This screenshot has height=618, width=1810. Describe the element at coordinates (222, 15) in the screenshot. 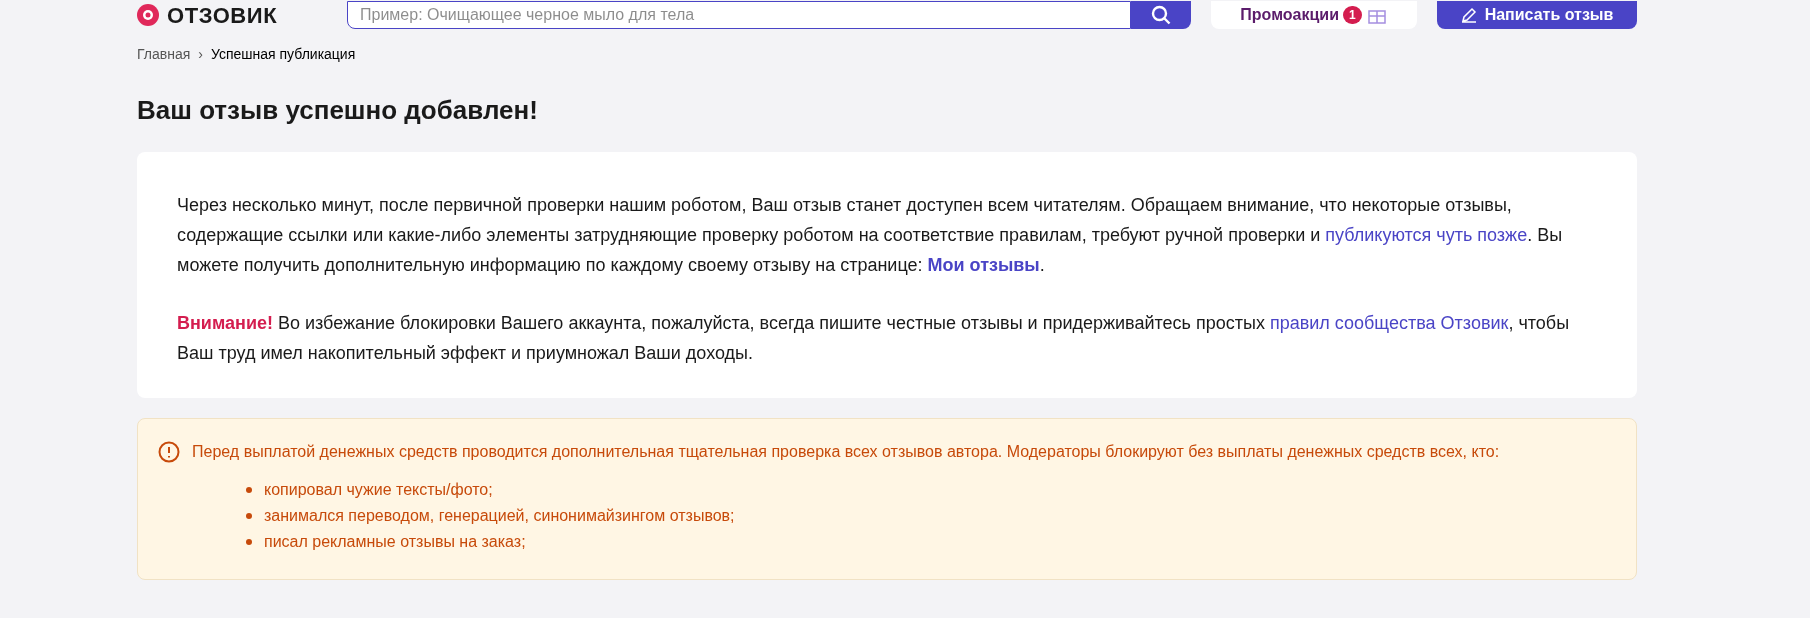

I see `logo-text: ОТЗОВИК` at that location.